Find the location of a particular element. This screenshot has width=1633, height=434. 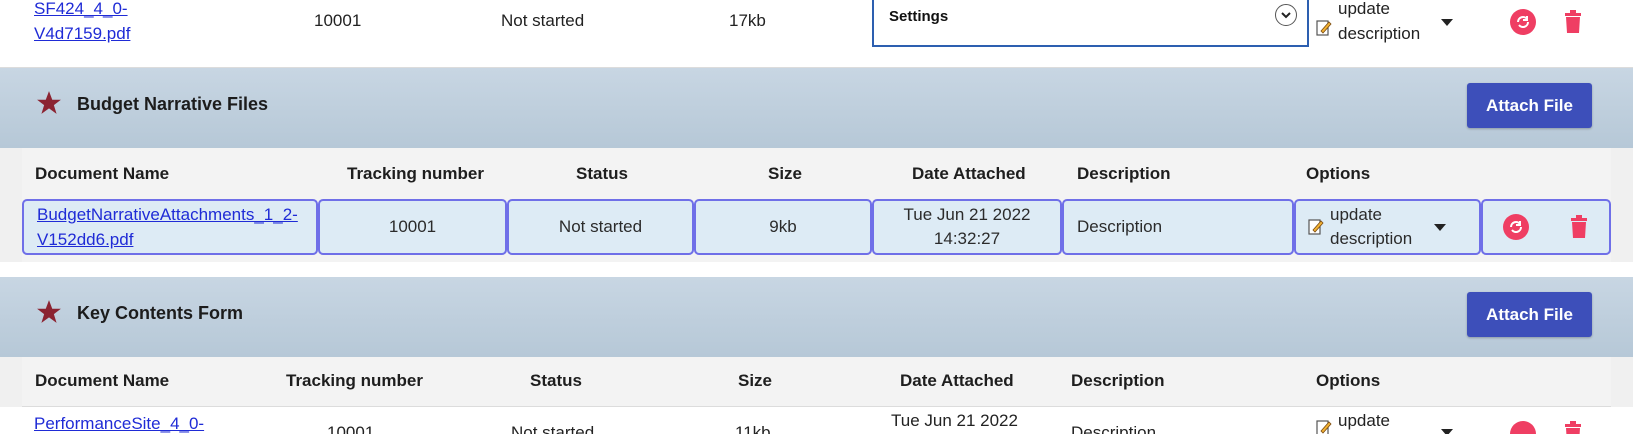

description-select: Settings is located at coordinates (1090, 23).